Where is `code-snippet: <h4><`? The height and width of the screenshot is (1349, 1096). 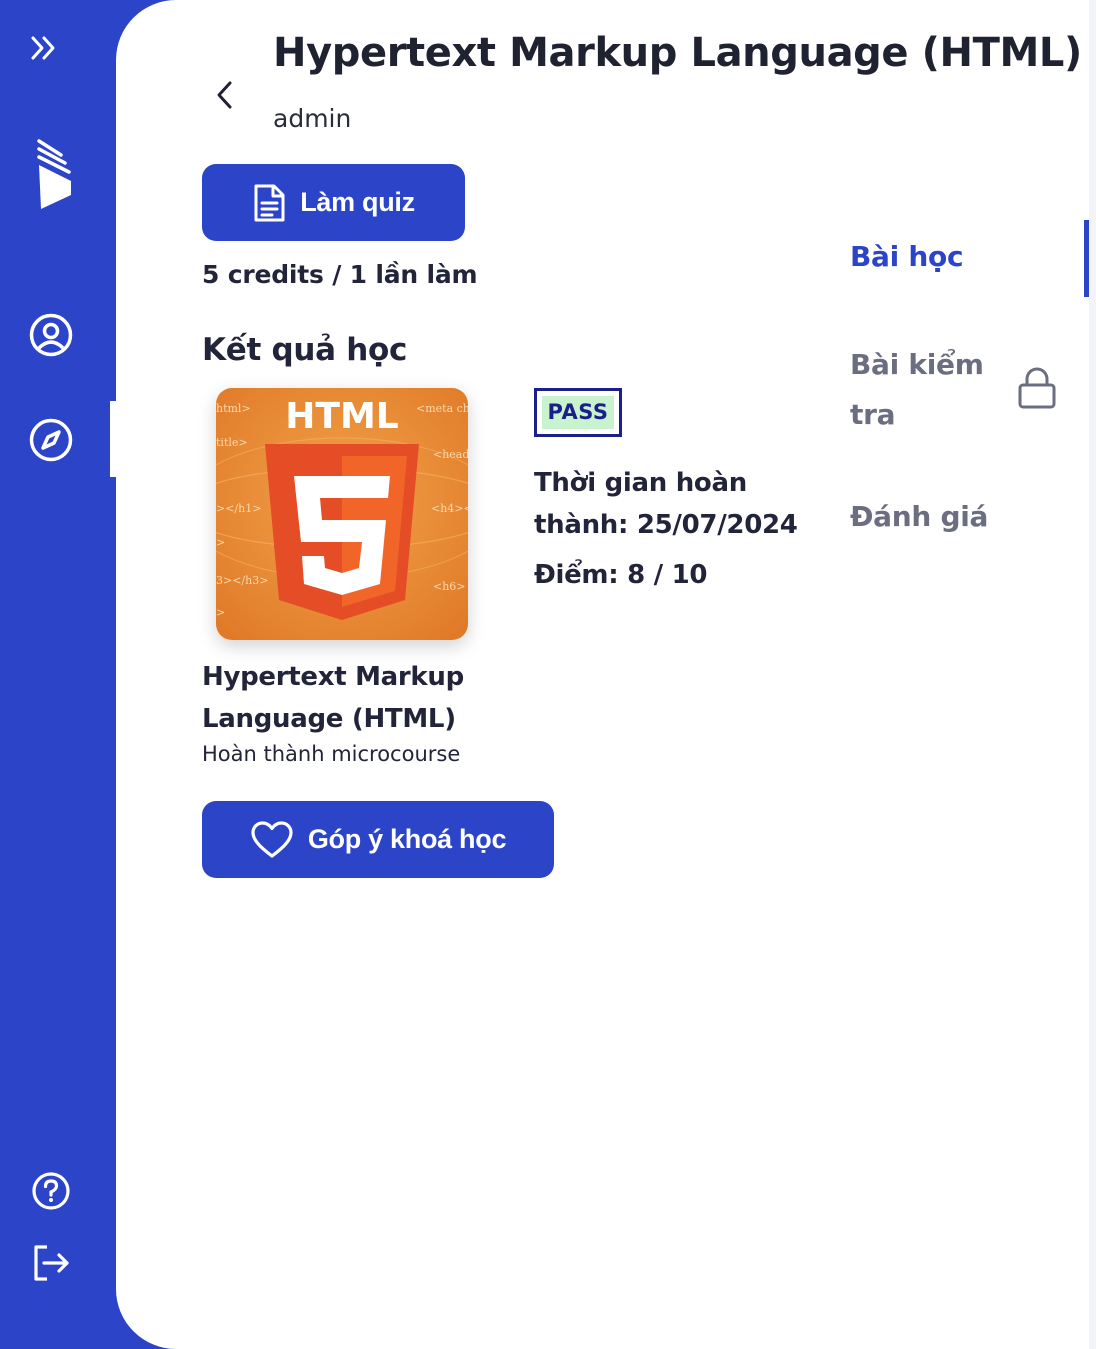 code-snippet: <h4>< is located at coordinates (449, 508).